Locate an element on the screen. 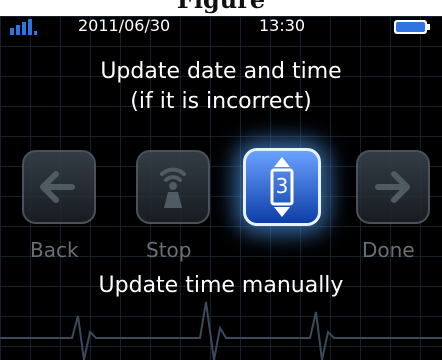 Image resolution: width=442 pixels, height=360 pixels. figure-header-text: Figure is located at coordinates (221, 7).